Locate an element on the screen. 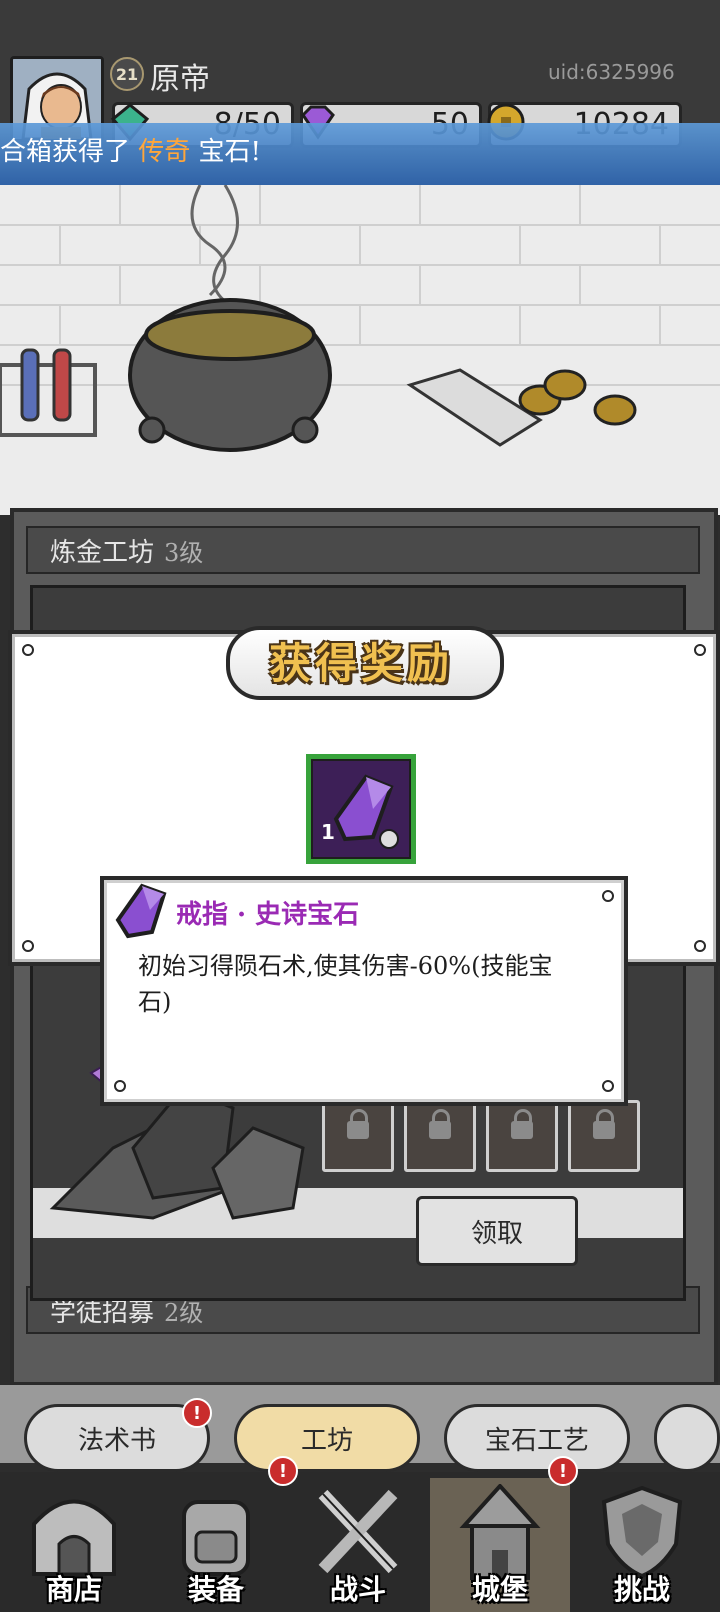 This screenshot has height=1612, width=720. announcement-text: 合箱获得了 传奇 宝石! is located at coordinates (130, 149).